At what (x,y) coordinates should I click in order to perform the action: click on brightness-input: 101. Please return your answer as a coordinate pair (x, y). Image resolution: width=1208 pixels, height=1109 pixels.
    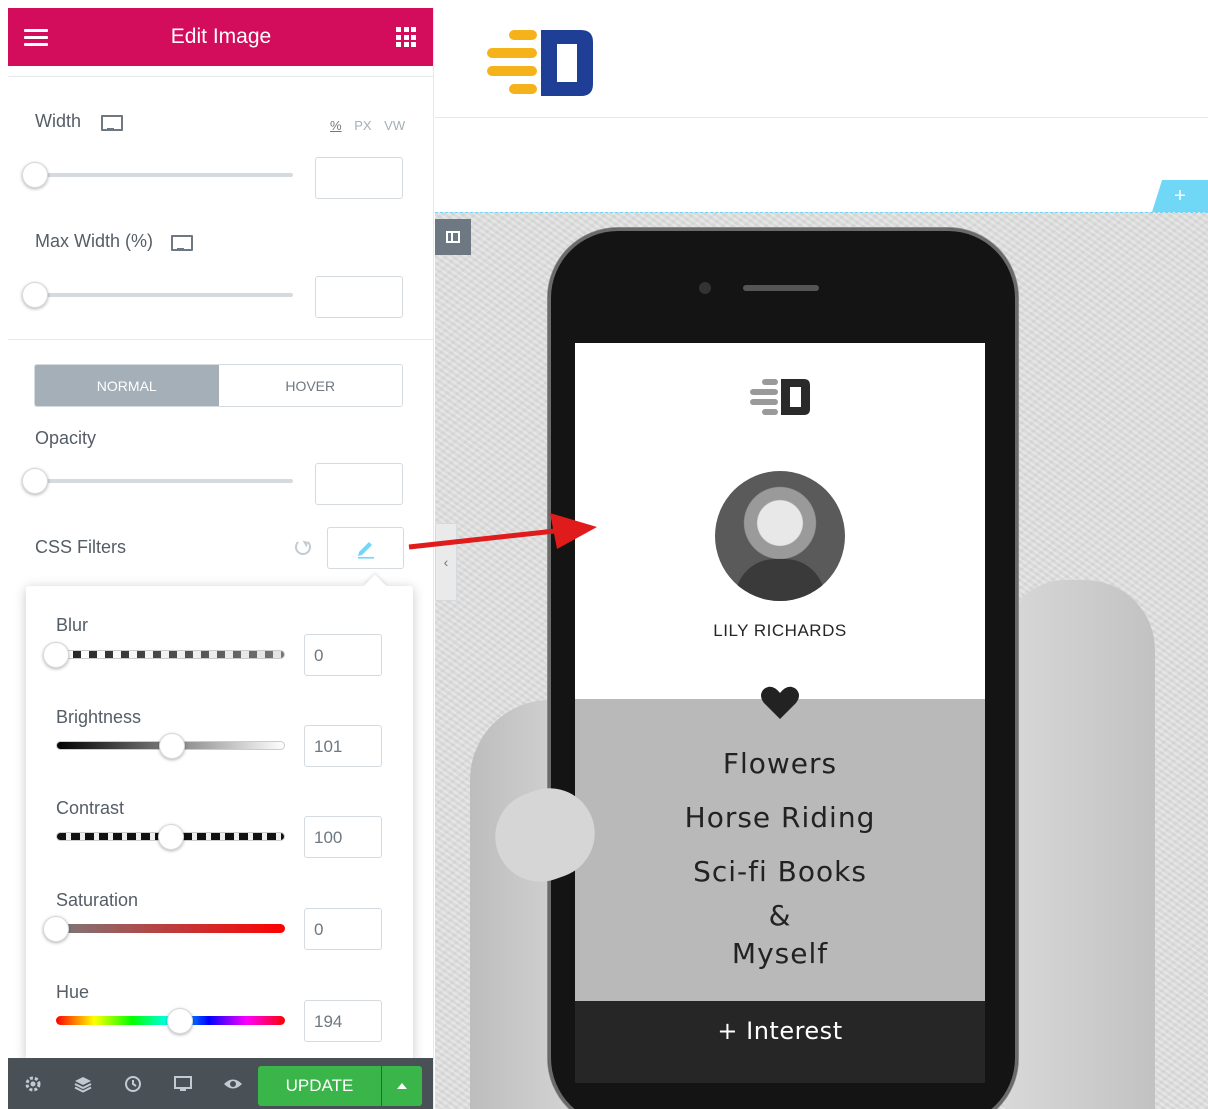
    Looking at the image, I should click on (343, 746).